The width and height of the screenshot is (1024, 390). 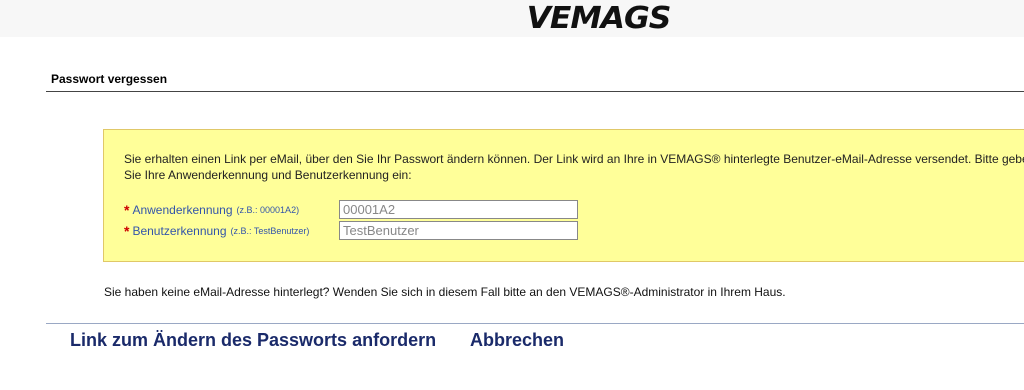 I want to click on top-header-bar: VEMAGS, so click(x=512, y=18).